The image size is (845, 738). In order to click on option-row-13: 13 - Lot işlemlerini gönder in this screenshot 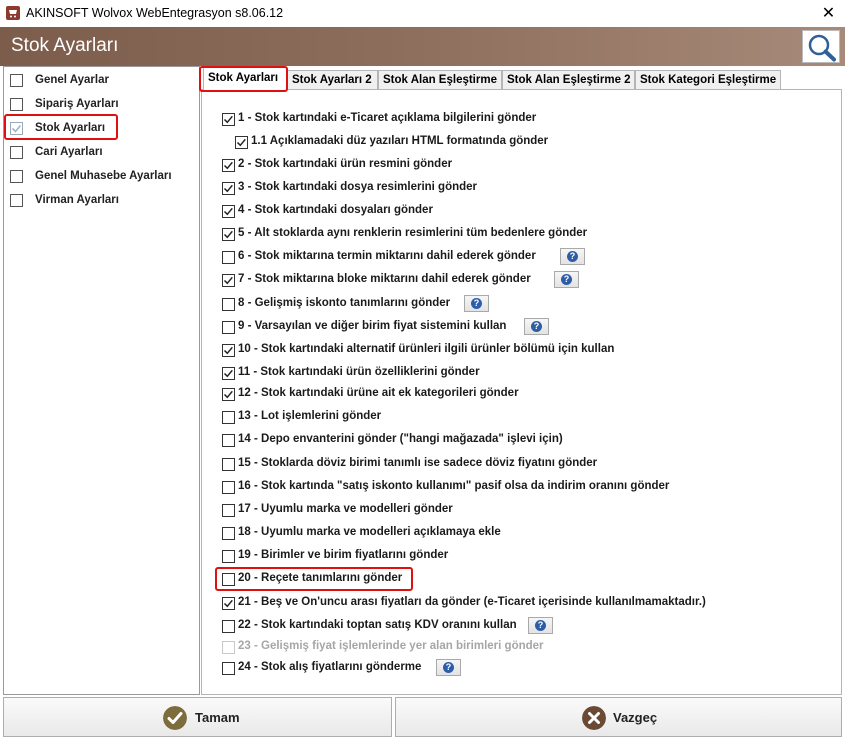, I will do `click(522, 418)`.